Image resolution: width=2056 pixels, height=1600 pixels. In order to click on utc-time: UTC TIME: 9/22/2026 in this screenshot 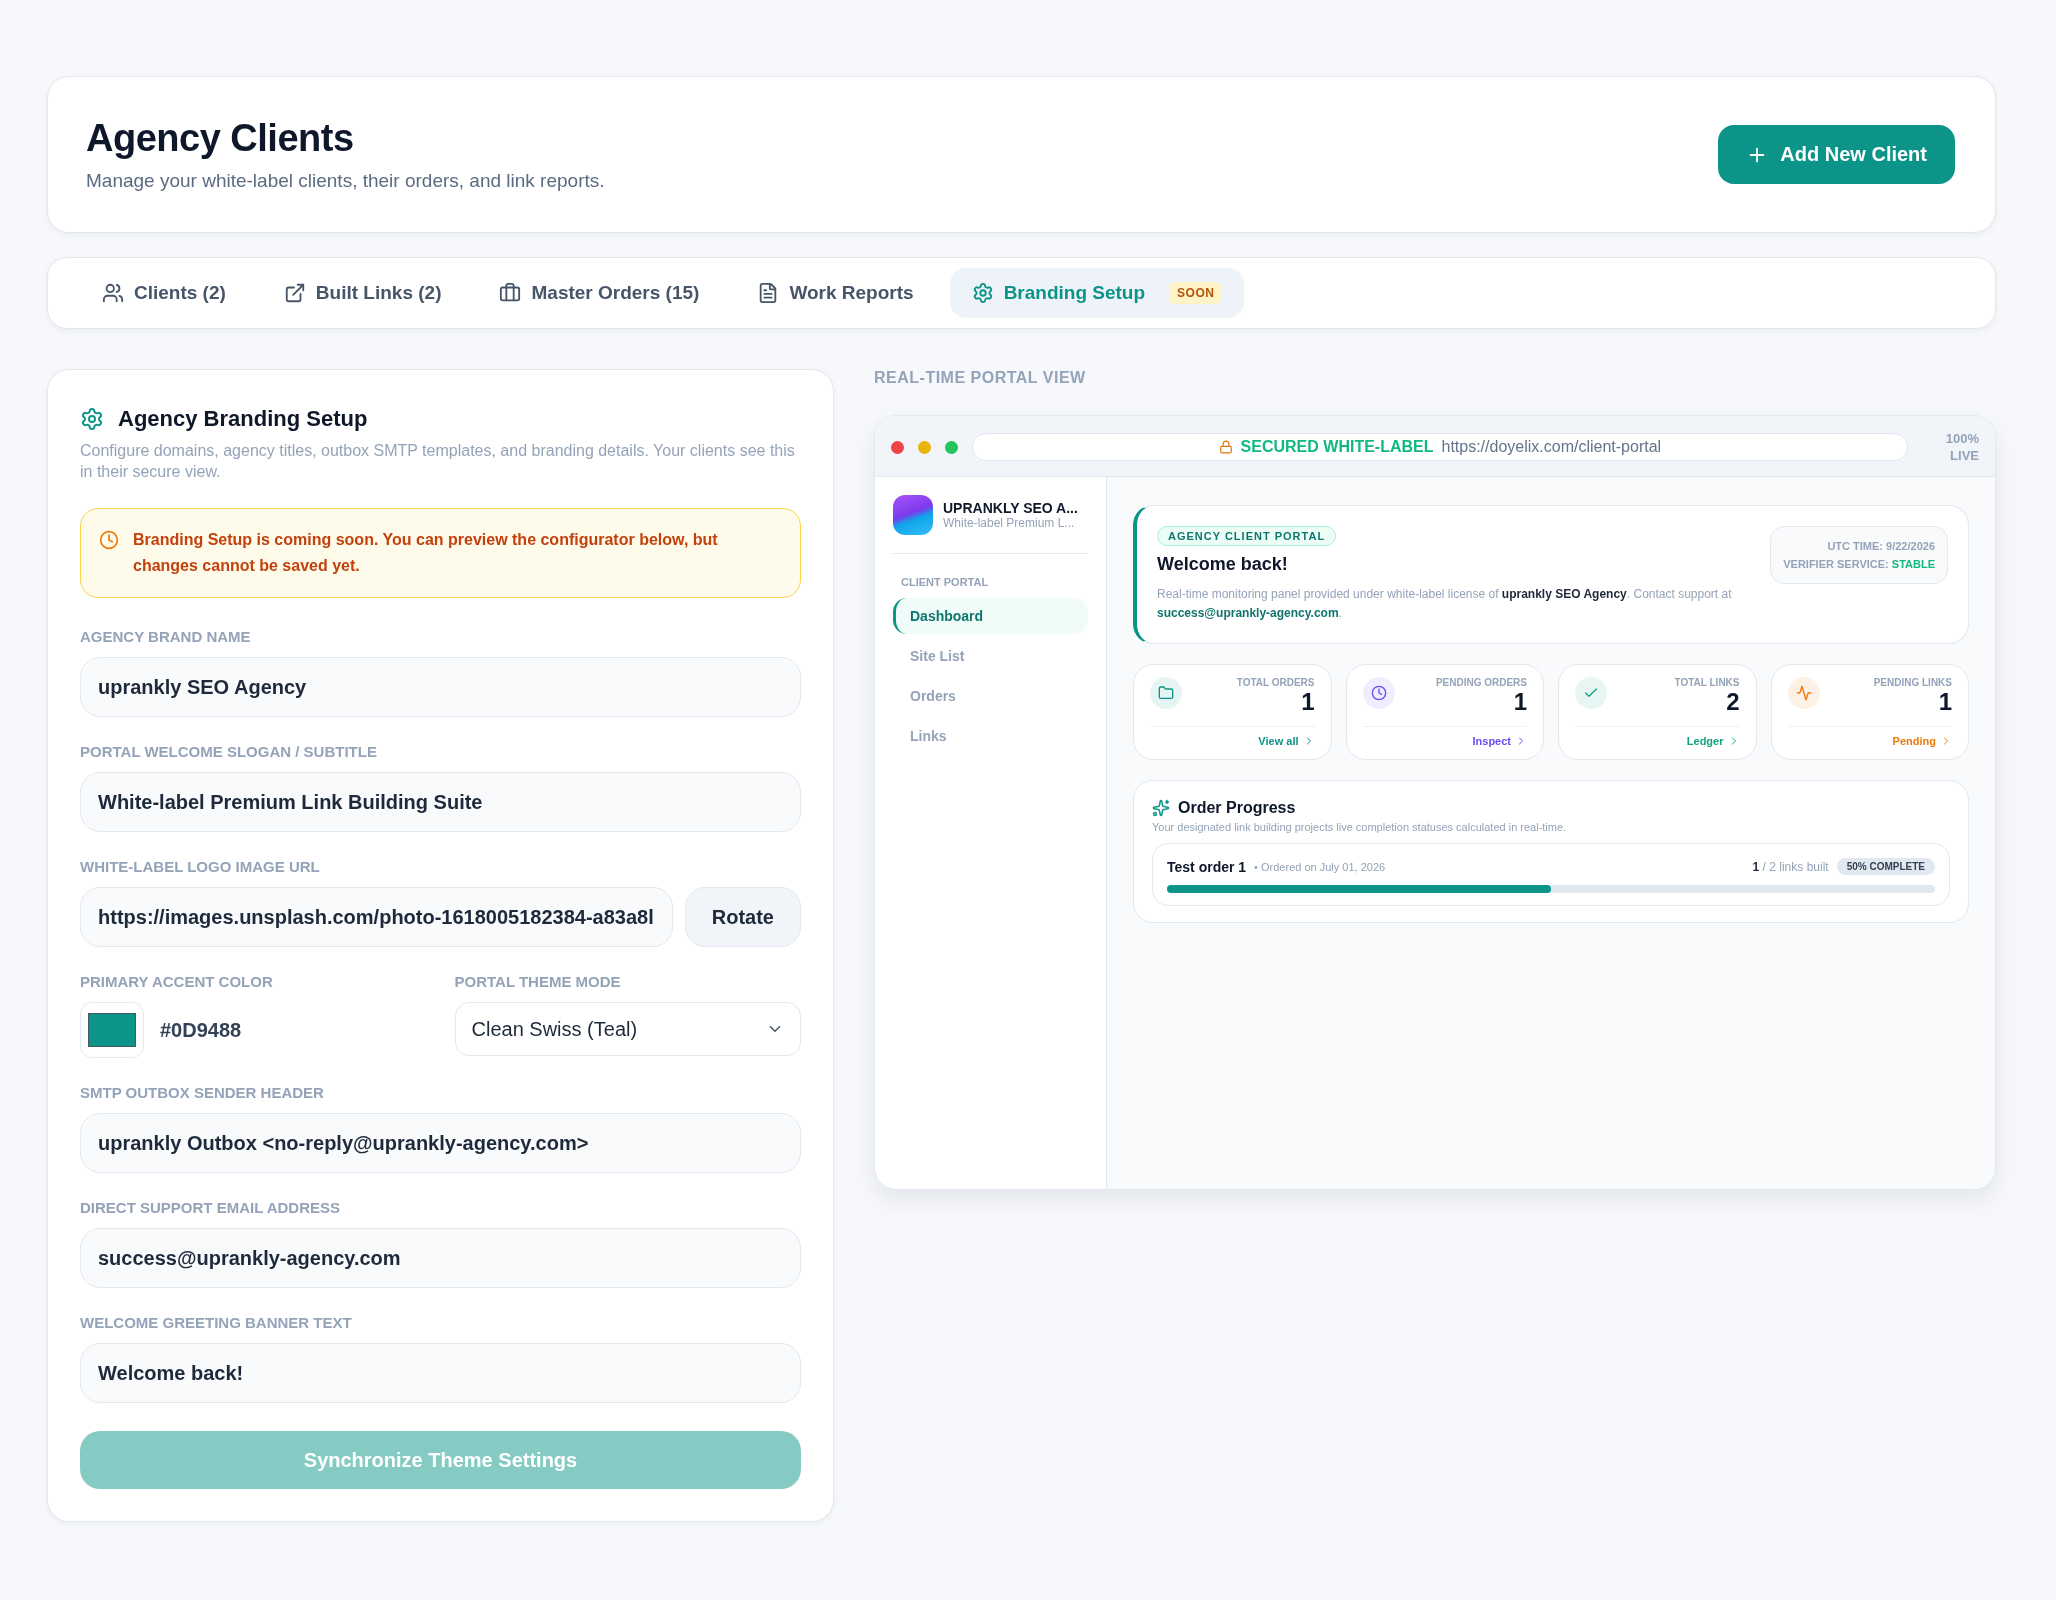, I will do `click(1880, 546)`.